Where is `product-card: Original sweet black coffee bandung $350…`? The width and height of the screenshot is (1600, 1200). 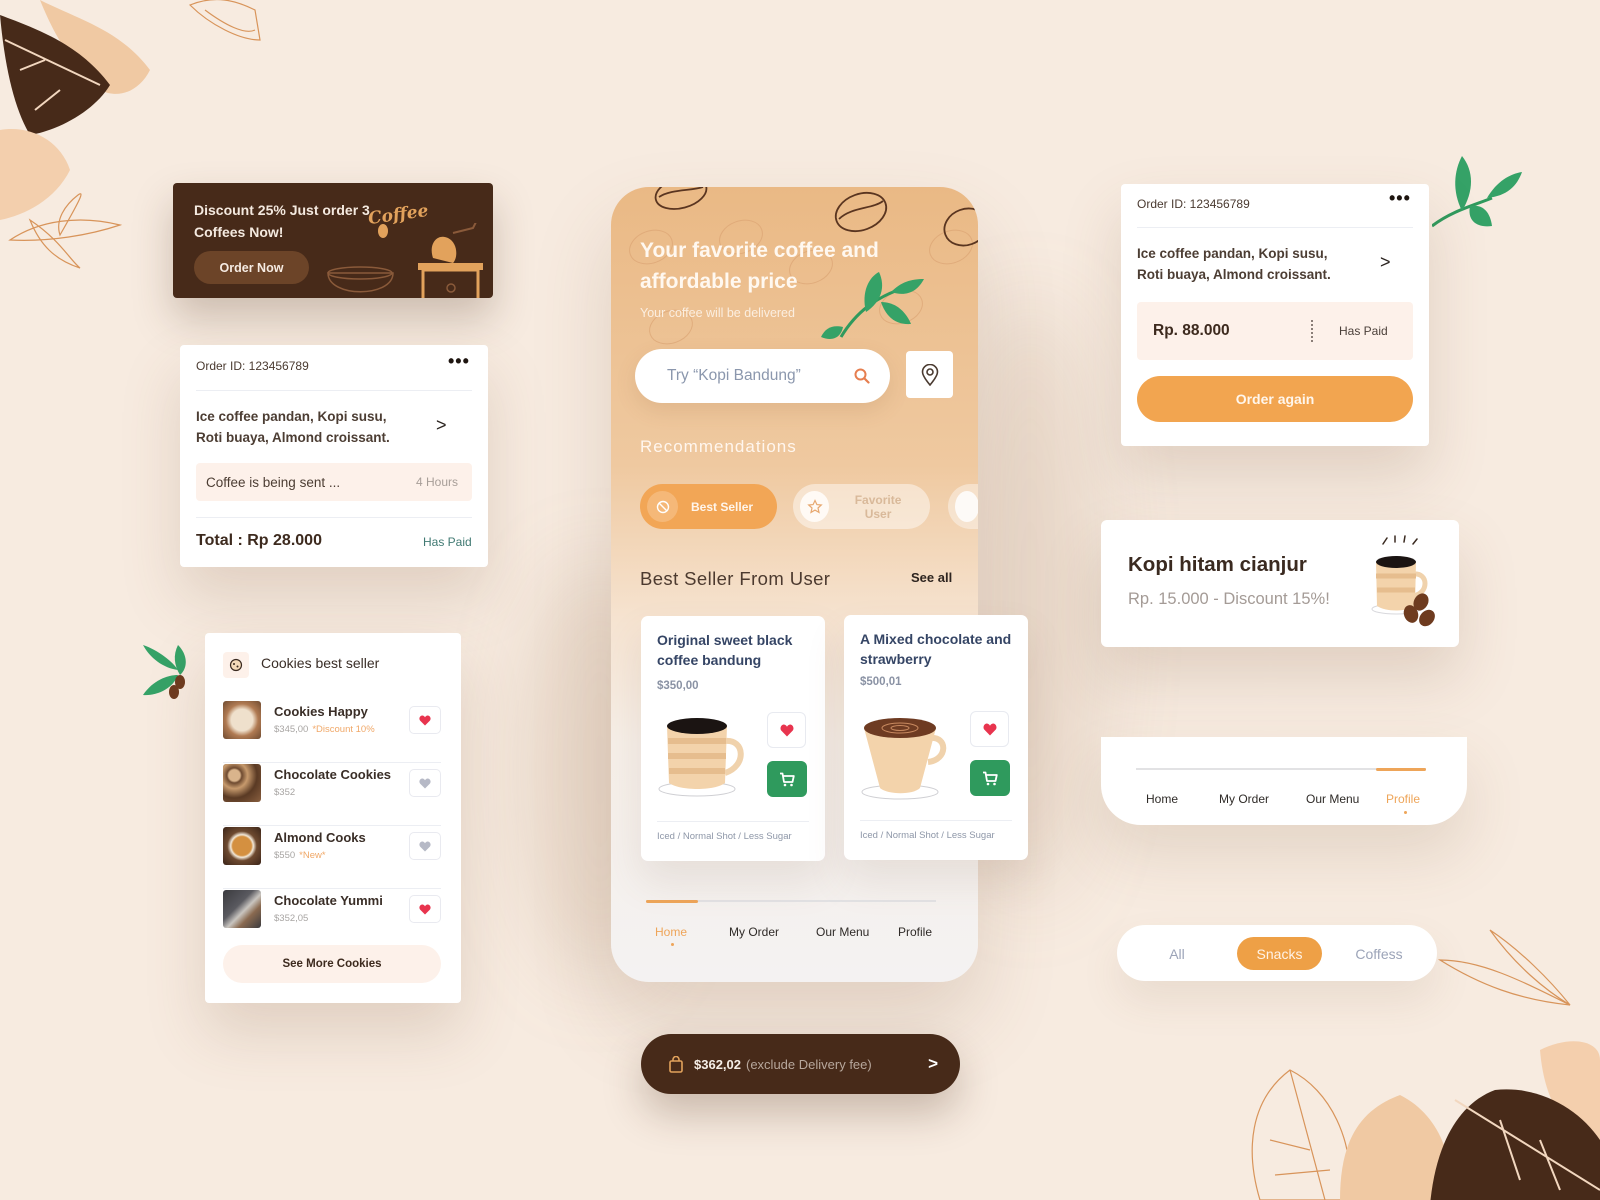 product-card: Original sweet black coffee bandung $350… is located at coordinates (733, 738).